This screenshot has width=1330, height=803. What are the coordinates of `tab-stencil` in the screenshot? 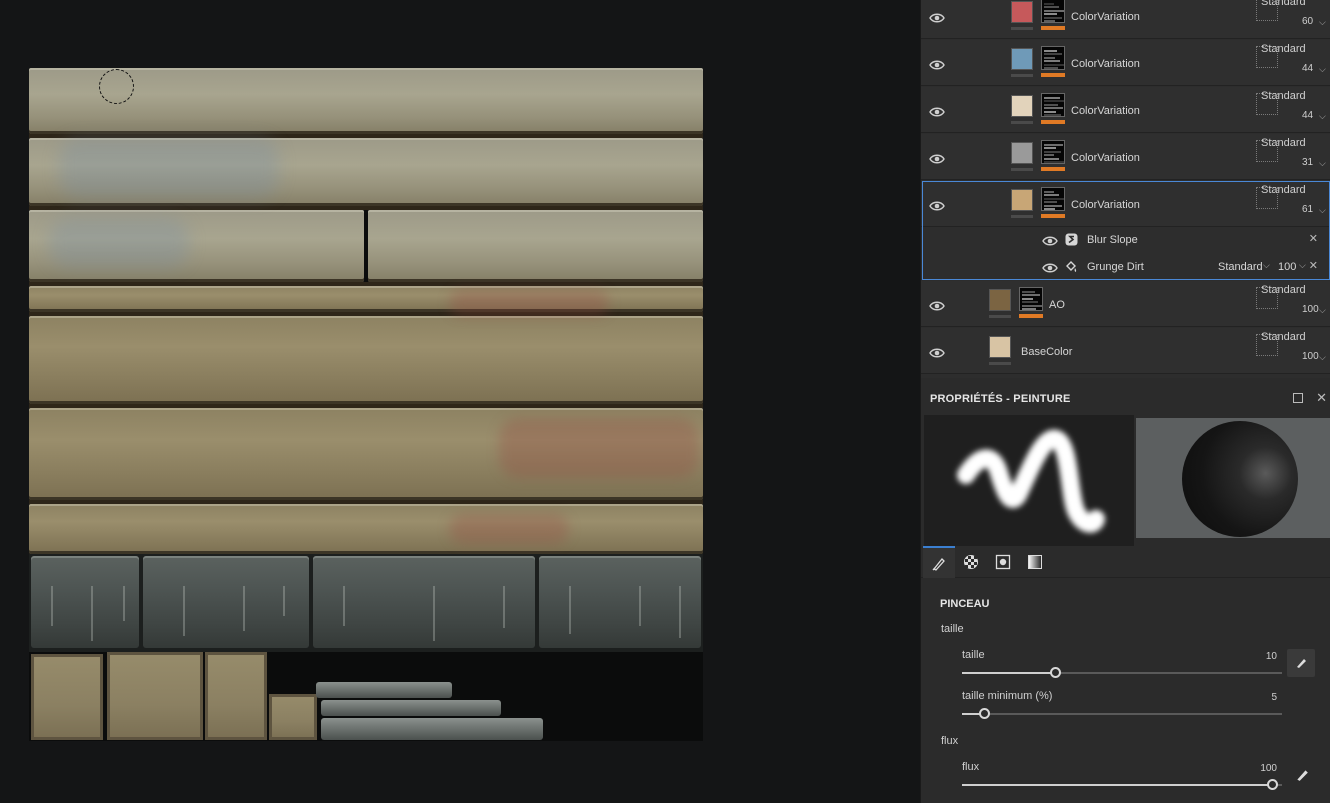 It's located at (1003, 562).